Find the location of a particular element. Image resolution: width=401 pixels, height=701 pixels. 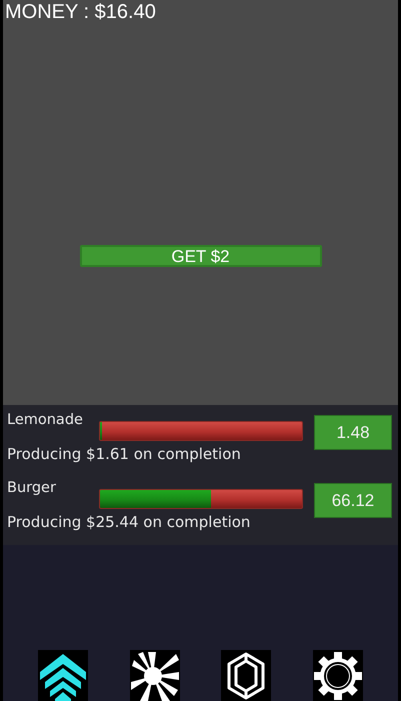

business-name: Lemonade is located at coordinates (45, 419).